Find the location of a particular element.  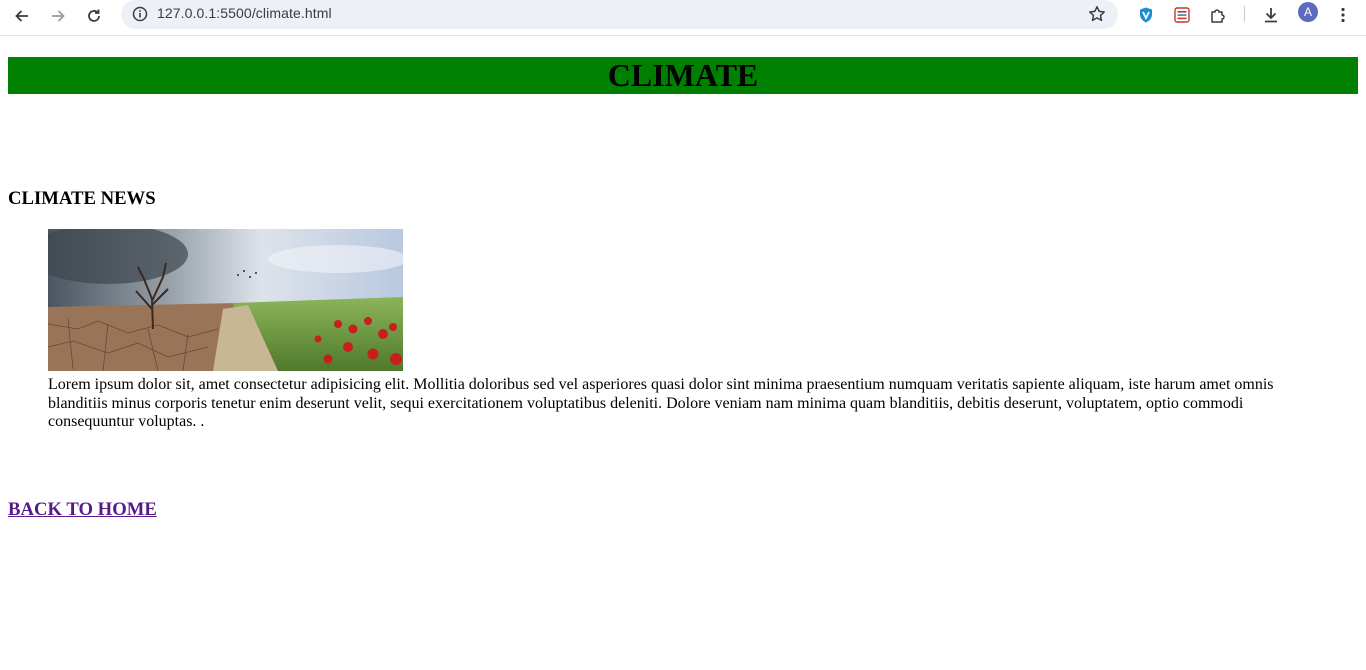

back-to-home-link: BACK TO HOME is located at coordinates (82, 510).